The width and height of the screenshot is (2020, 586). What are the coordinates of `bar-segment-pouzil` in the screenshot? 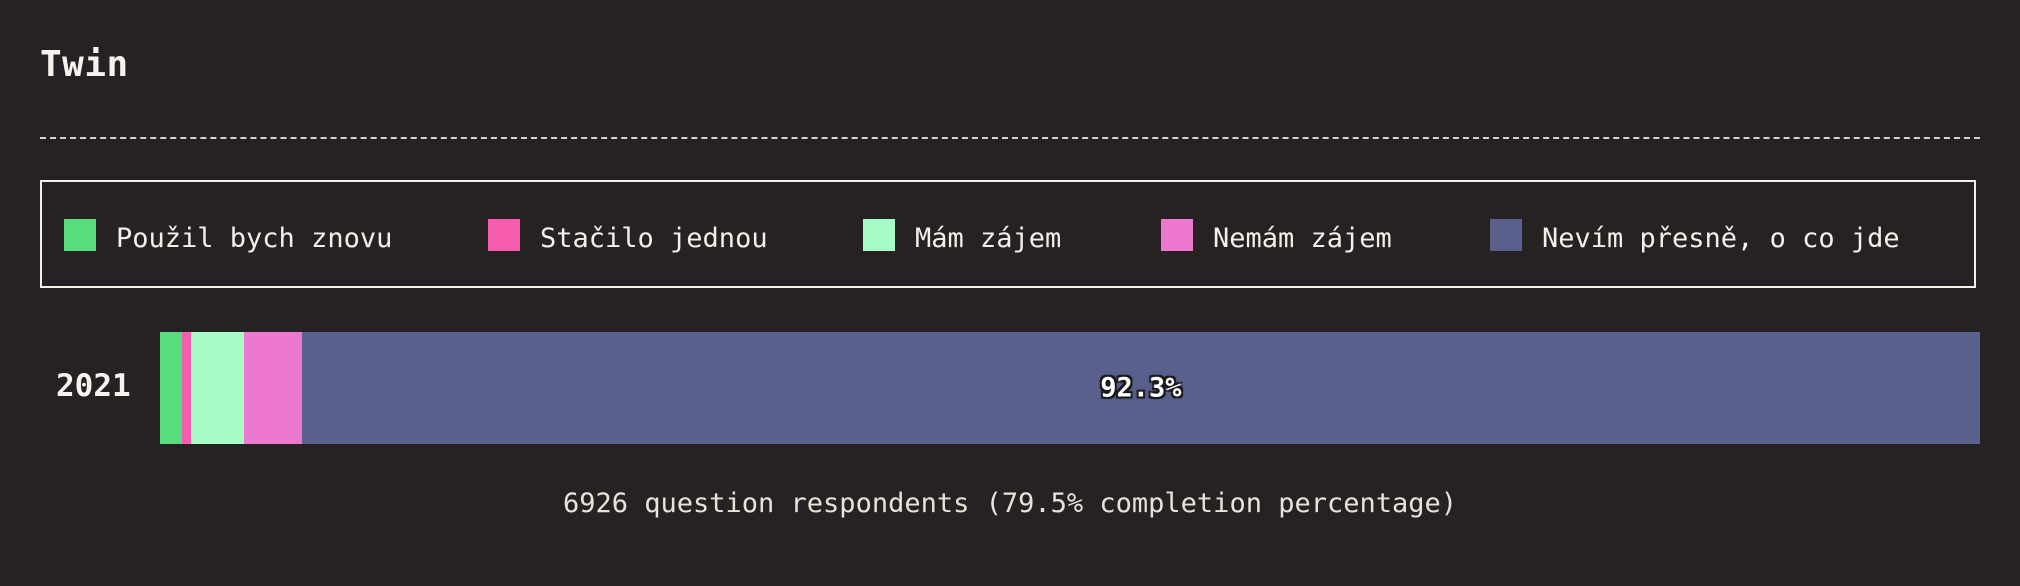 It's located at (171, 388).